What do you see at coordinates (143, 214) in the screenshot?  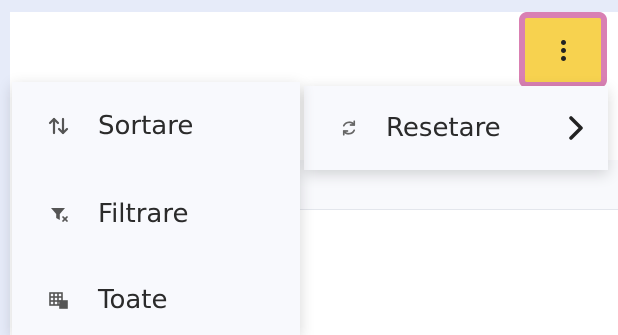 I see `menu-item-filter-label: Filtrare` at bounding box center [143, 214].